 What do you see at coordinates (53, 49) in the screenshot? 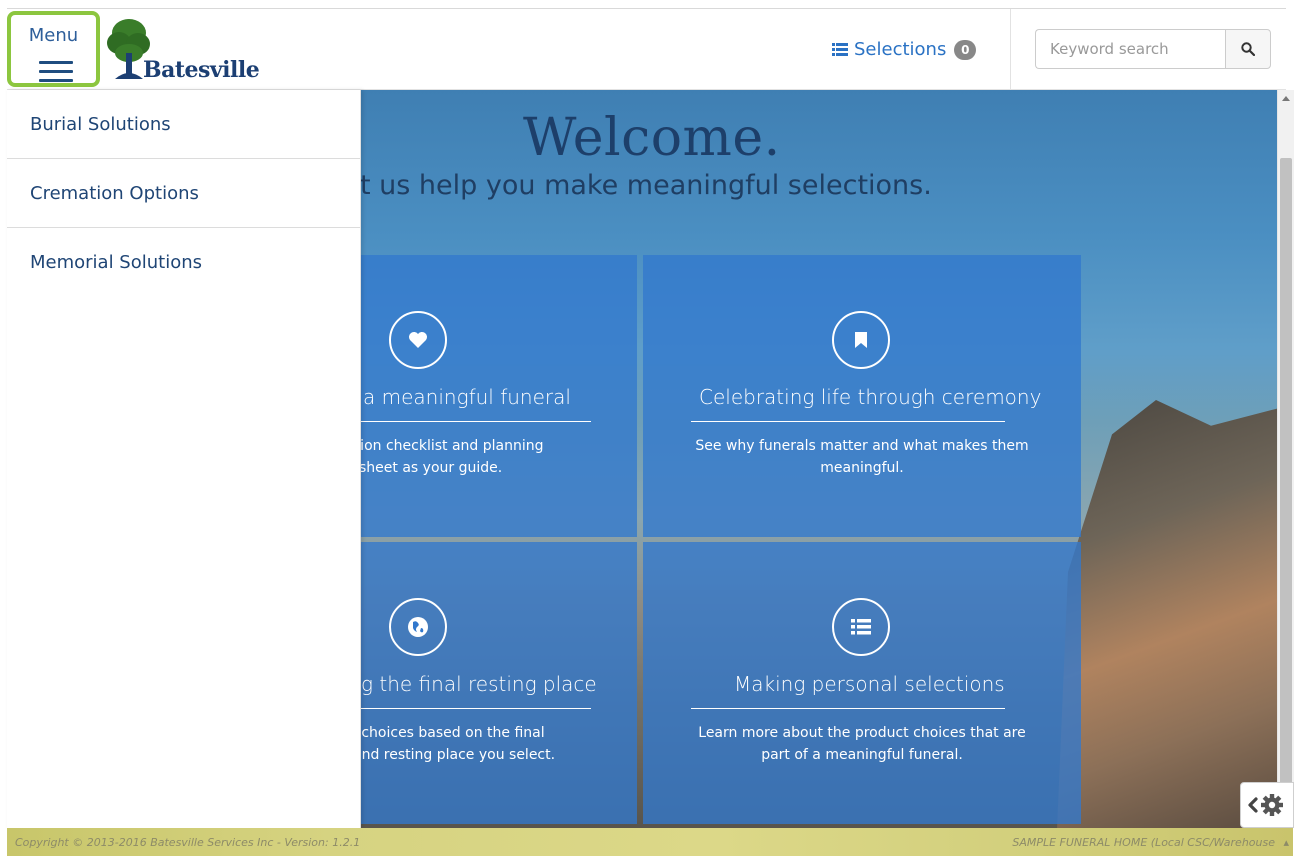
I see `menu-button: Menu` at bounding box center [53, 49].